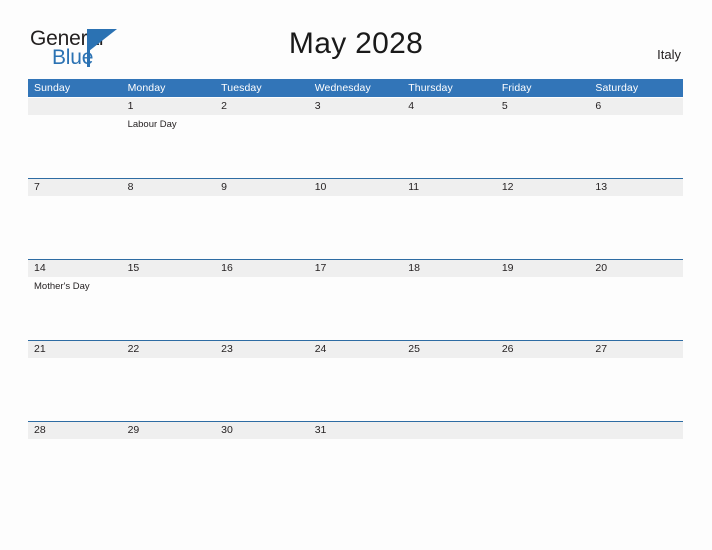 Image resolution: width=712 pixels, height=550 pixels. I want to click on weekday-header-tuesday: Tuesday, so click(241, 88).